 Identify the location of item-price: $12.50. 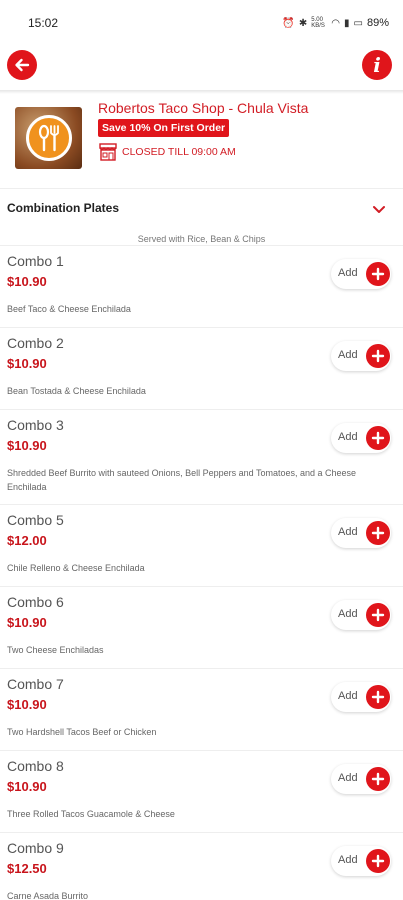
(27, 868).